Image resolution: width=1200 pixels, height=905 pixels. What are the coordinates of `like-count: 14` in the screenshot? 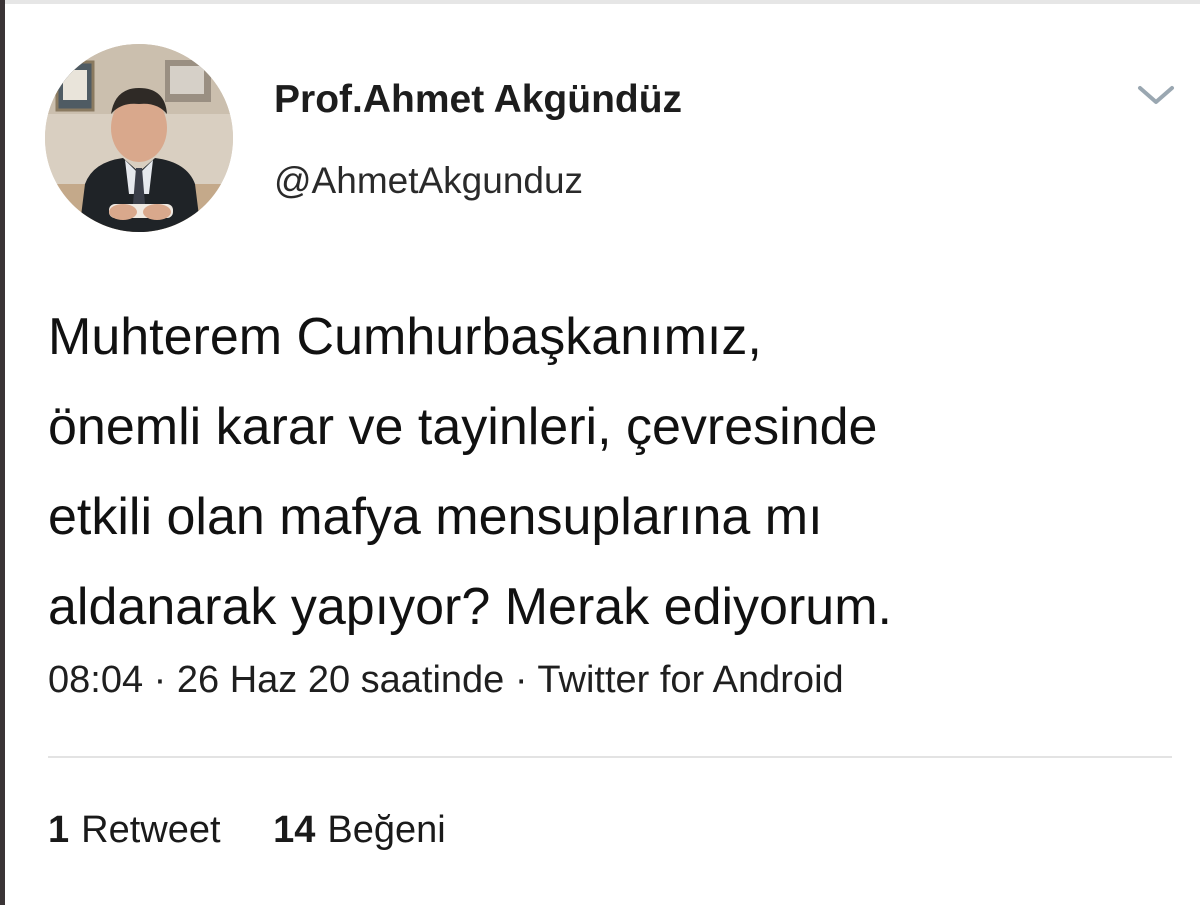 It's located at (294, 830).